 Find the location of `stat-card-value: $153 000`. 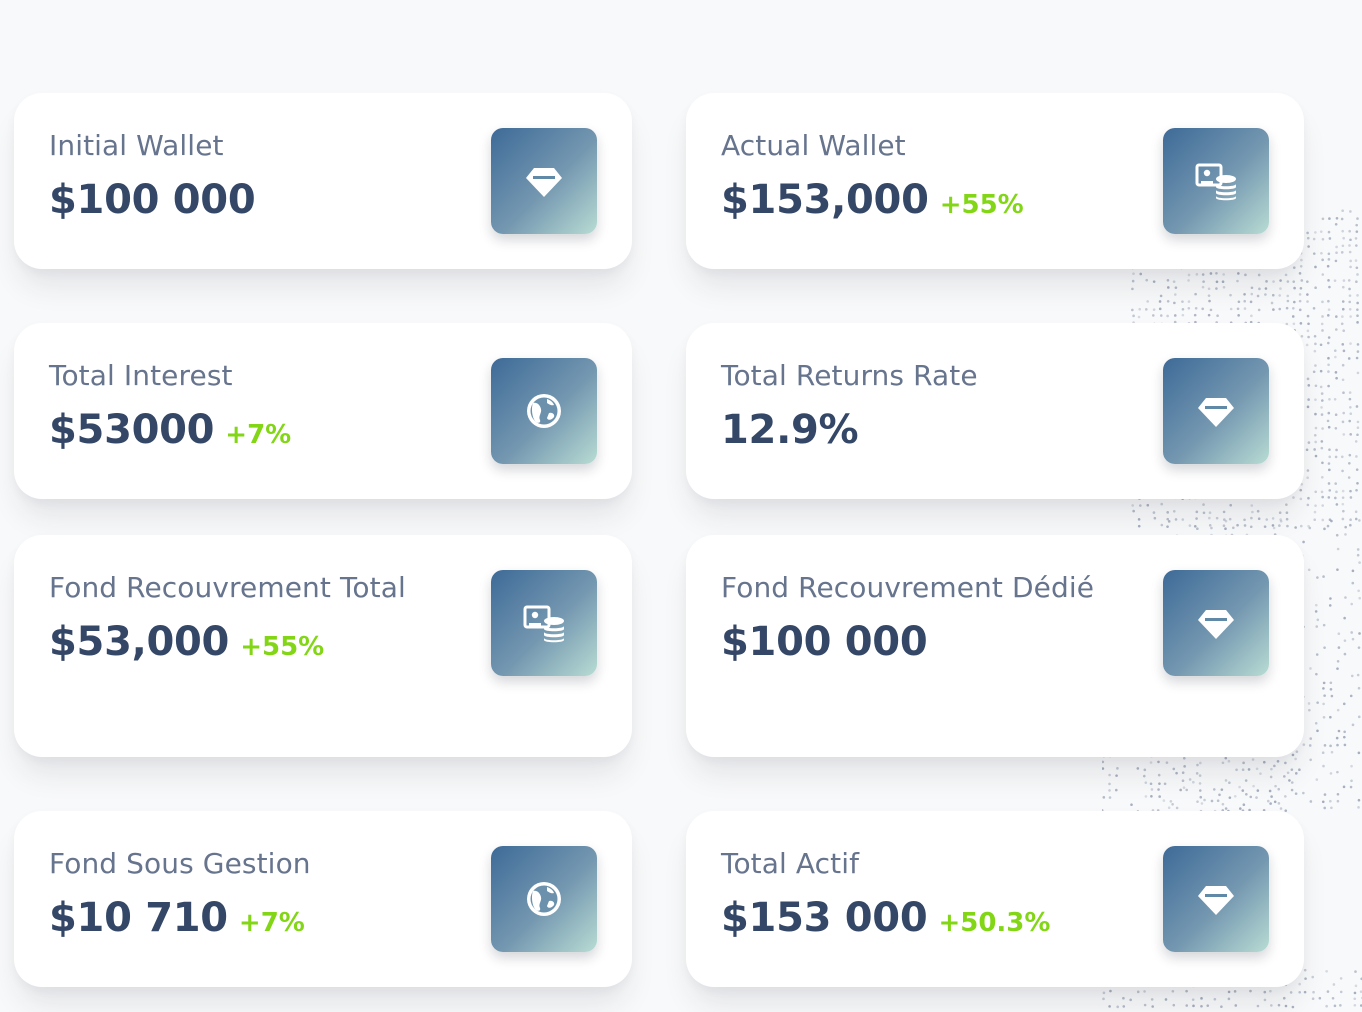

stat-card-value: $153 000 is located at coordinates (824, 918).